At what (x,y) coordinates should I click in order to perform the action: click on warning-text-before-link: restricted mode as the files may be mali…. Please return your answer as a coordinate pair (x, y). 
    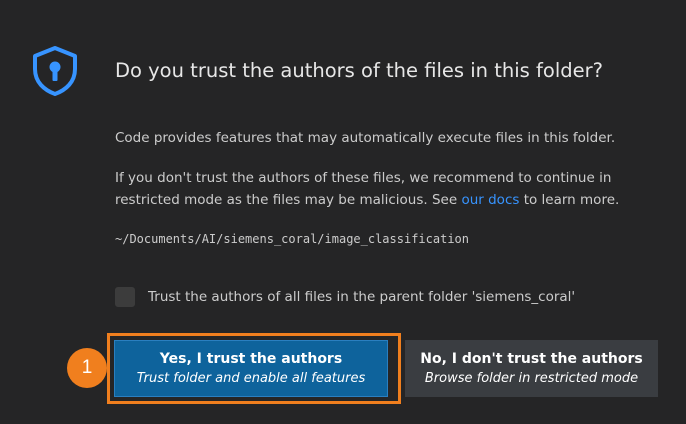
    Looking at the image, I should click on (288, 200).